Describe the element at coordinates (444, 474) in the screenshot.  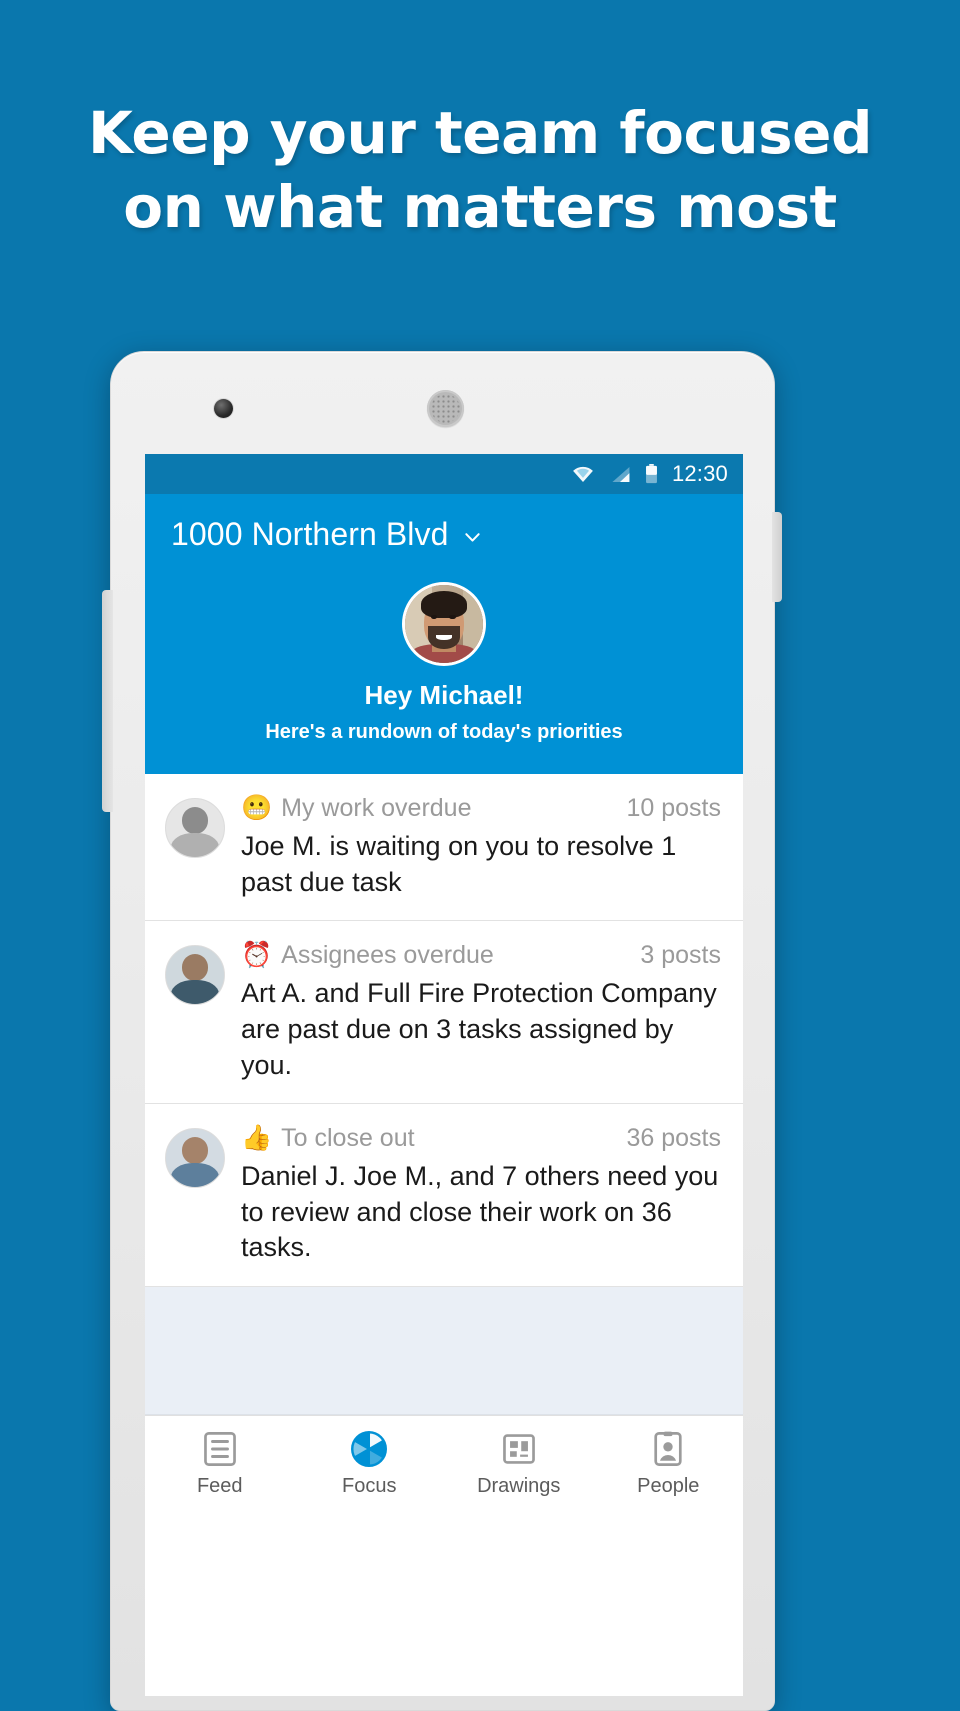
I see `status-bar: 12:30` at that location.